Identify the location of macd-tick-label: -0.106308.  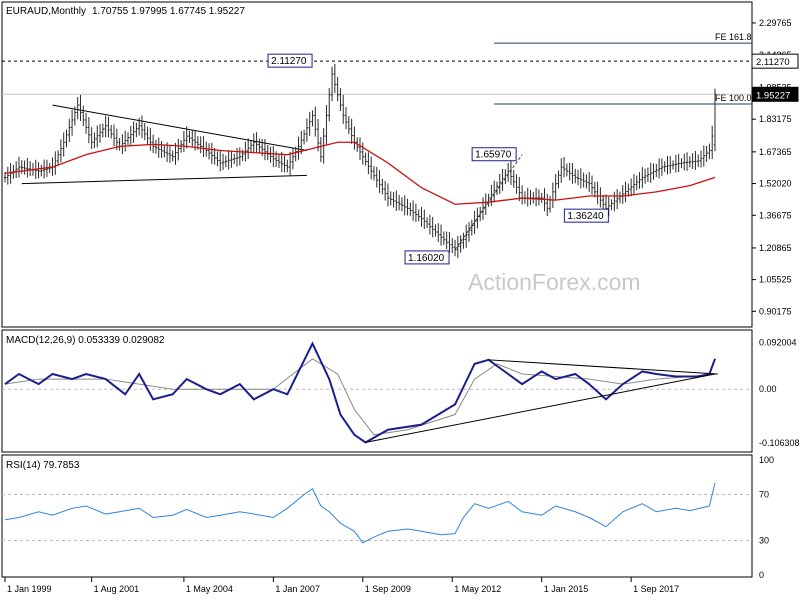
(779, 443).